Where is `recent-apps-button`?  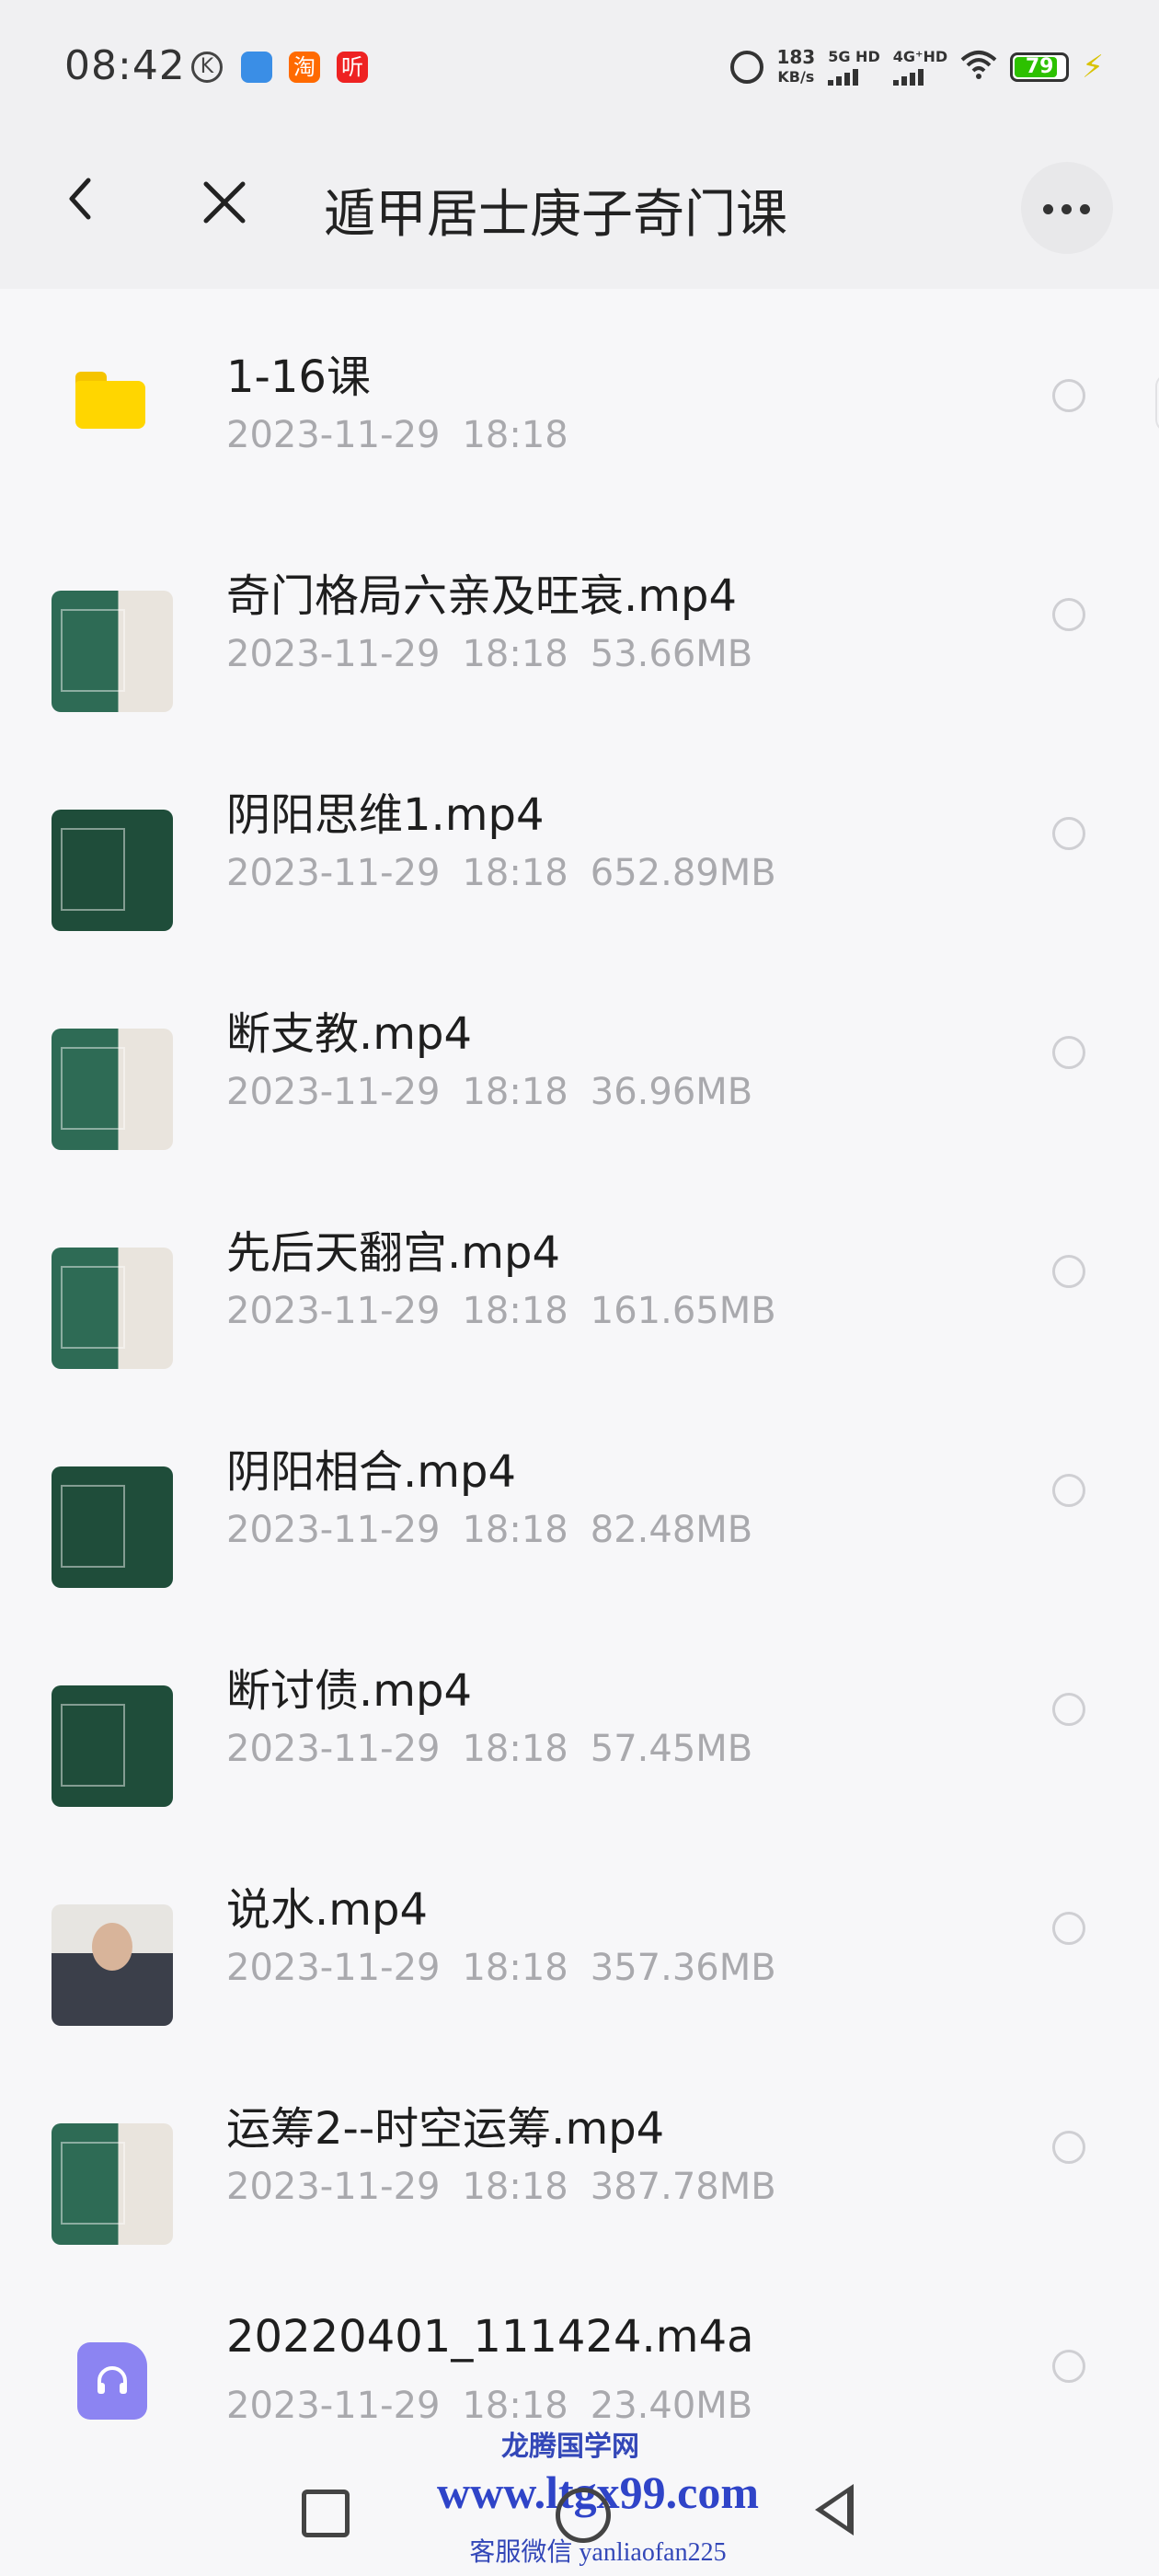
recent-apps-button is located at coordinates (326, 2513).